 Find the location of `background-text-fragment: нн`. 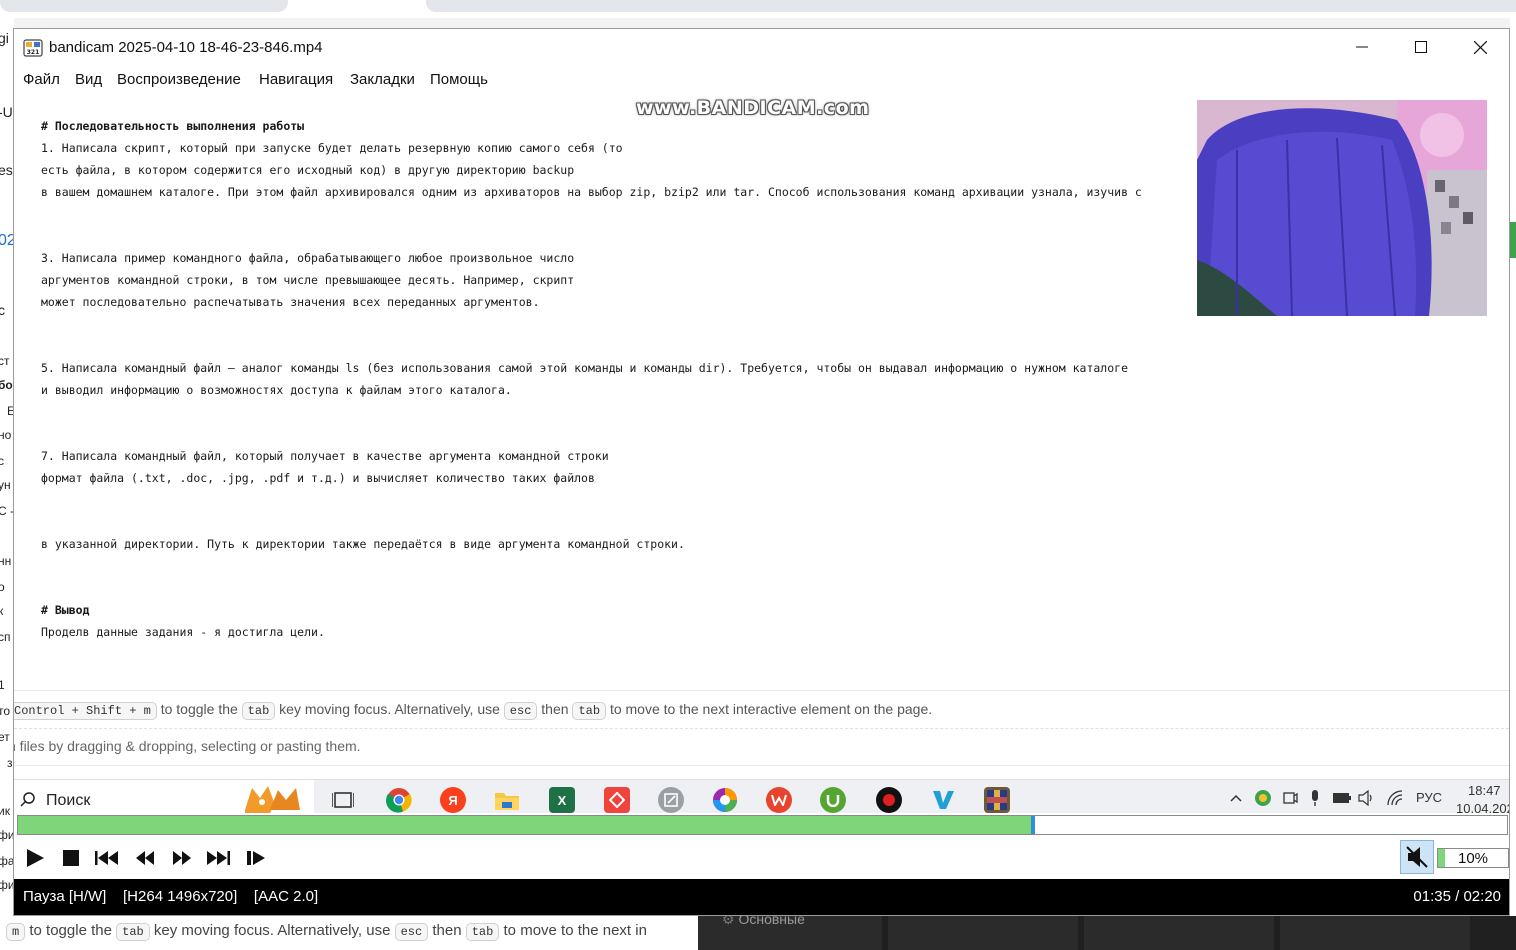

background-text-fragment: нн is located at coordinates (6, 561).